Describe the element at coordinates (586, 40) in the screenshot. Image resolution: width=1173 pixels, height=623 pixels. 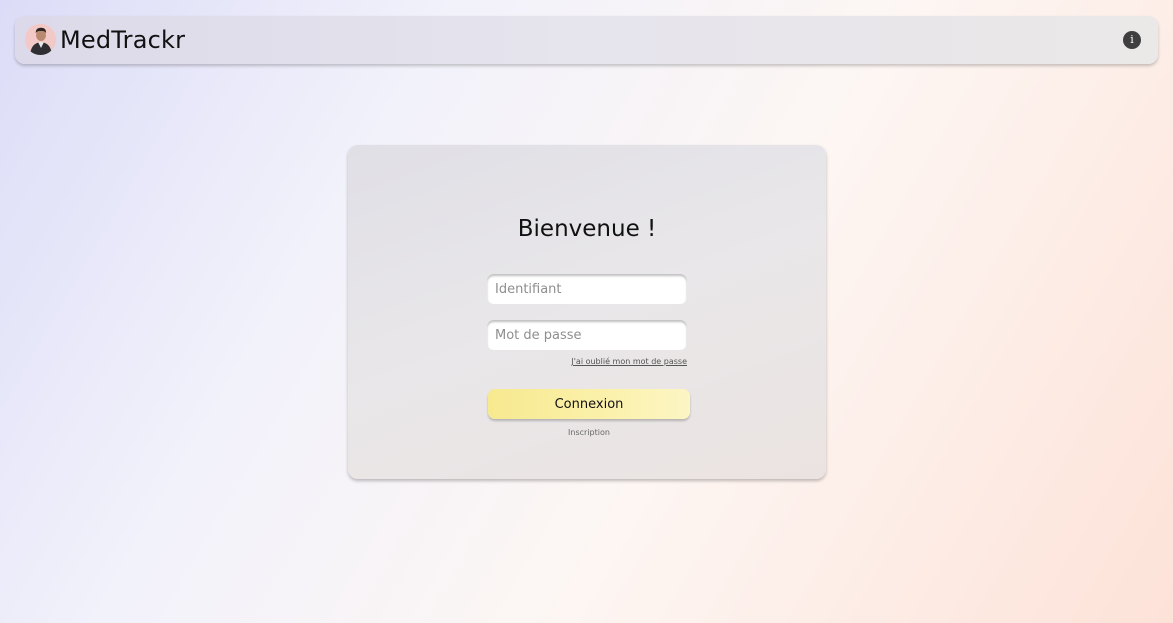
I see `top-navbar: MedTrackr i` at that location.